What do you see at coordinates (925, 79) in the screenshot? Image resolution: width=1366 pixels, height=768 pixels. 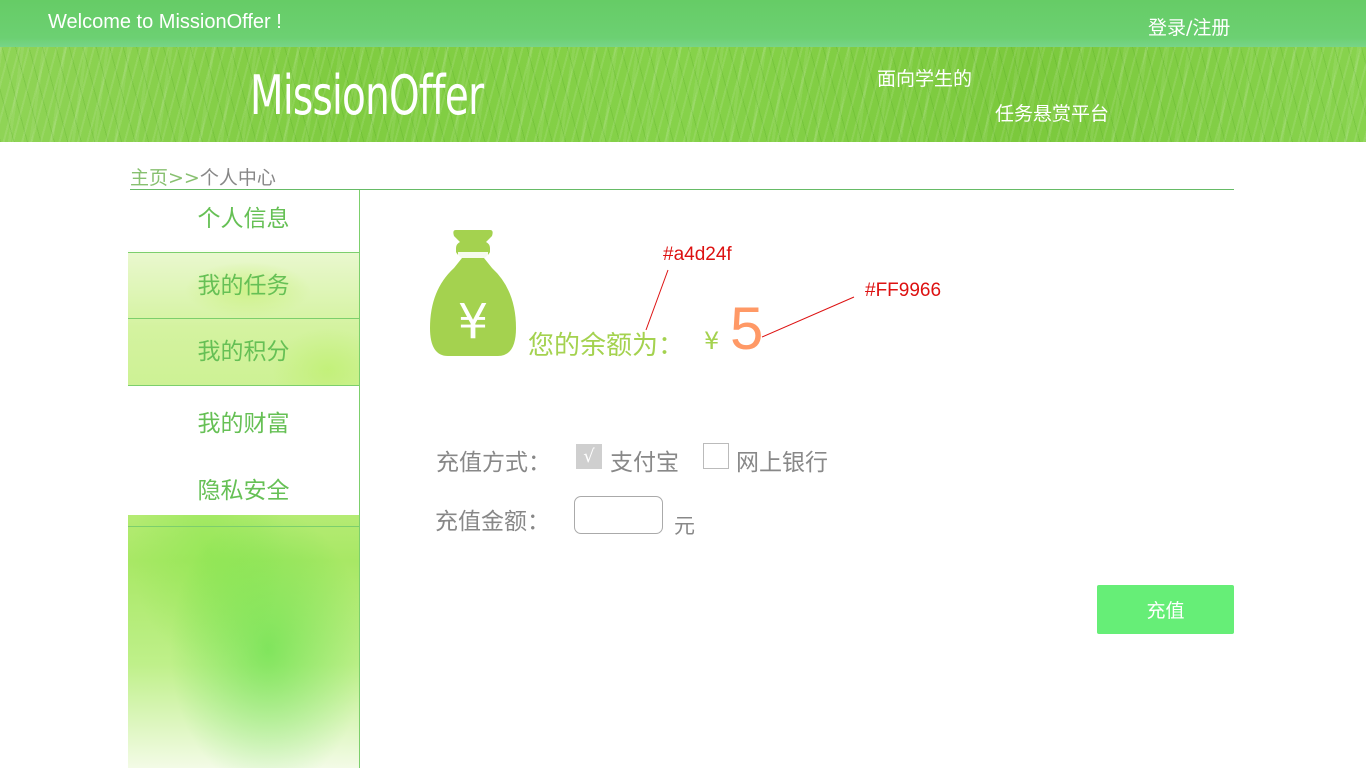 I see `slogan-line-1: 面向学生的` at bounding box center [925, 79].